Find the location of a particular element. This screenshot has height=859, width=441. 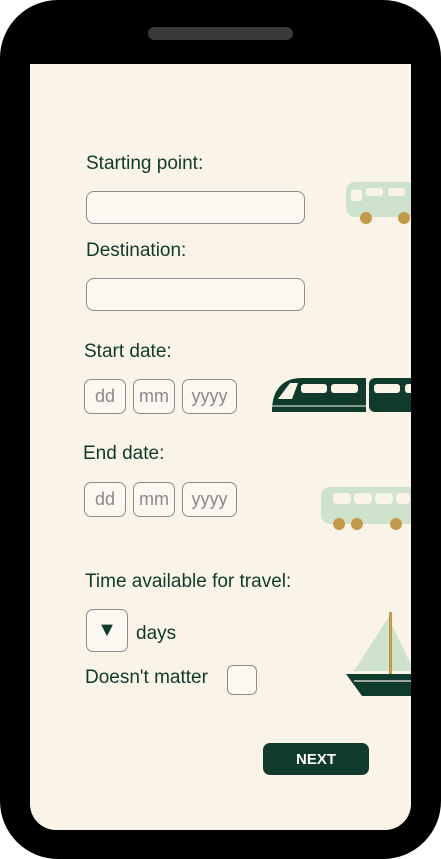

days-dropdown: ▼ is located at coordinates (107, 630).